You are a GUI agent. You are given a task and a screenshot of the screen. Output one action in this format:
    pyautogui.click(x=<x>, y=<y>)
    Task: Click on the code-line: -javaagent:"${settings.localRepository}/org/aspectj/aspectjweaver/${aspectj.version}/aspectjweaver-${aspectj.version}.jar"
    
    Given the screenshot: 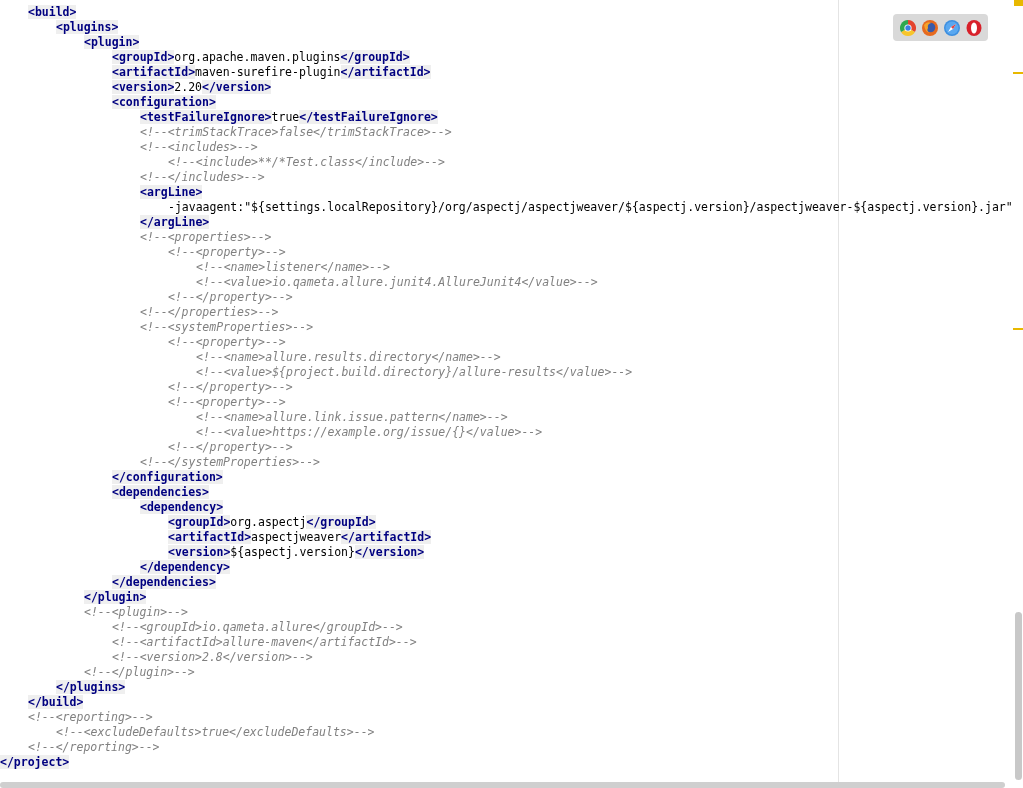 What is the action you would take?
    pyautogui.click(x=590, y=207)
    